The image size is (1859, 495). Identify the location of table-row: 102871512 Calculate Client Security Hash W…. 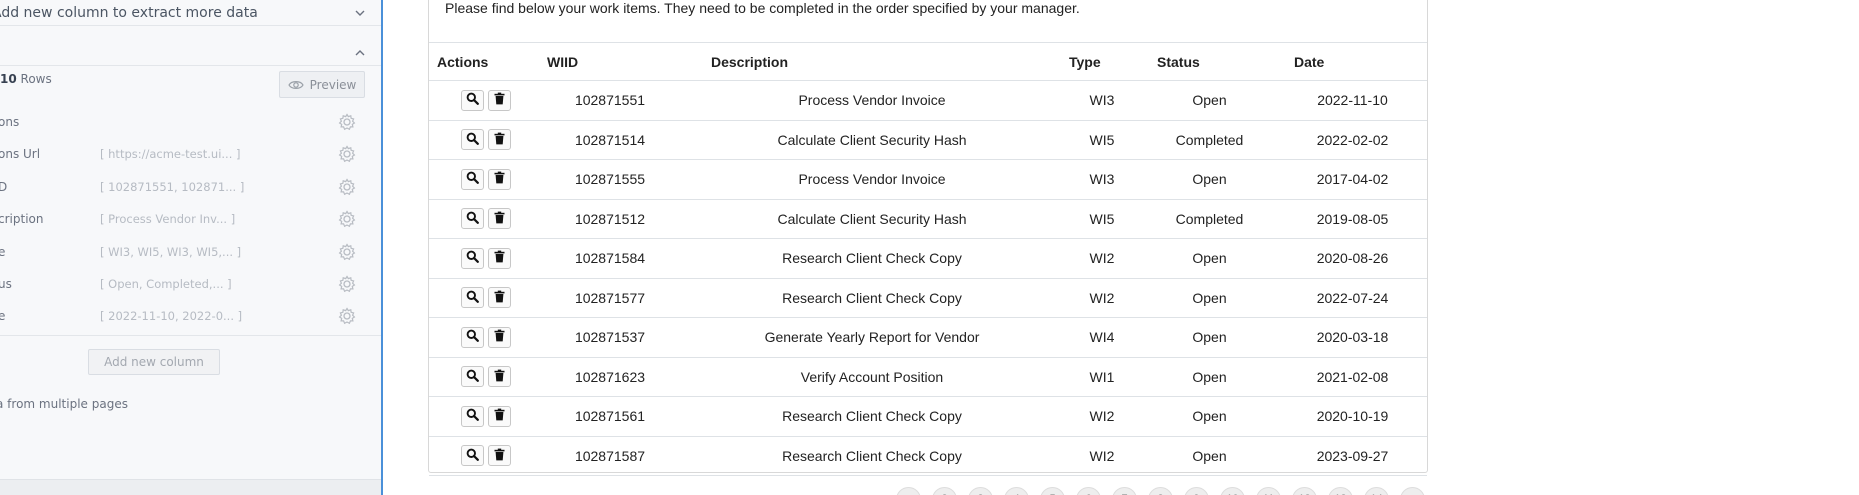
(928, 219).